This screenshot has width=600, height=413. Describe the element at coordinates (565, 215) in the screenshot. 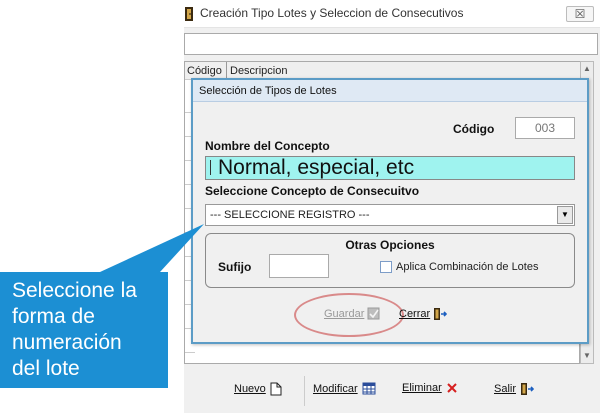

I see `chevron-down-icon: ▼` at that location.